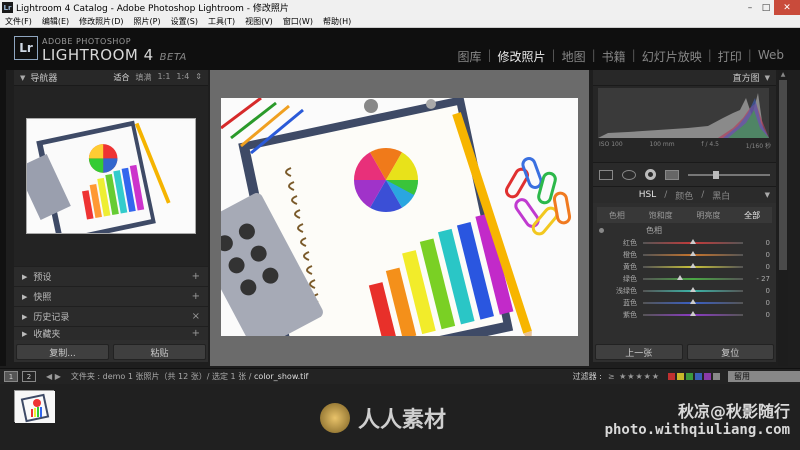  I want to click on zoom-fill: 填满, so click(144, 77).